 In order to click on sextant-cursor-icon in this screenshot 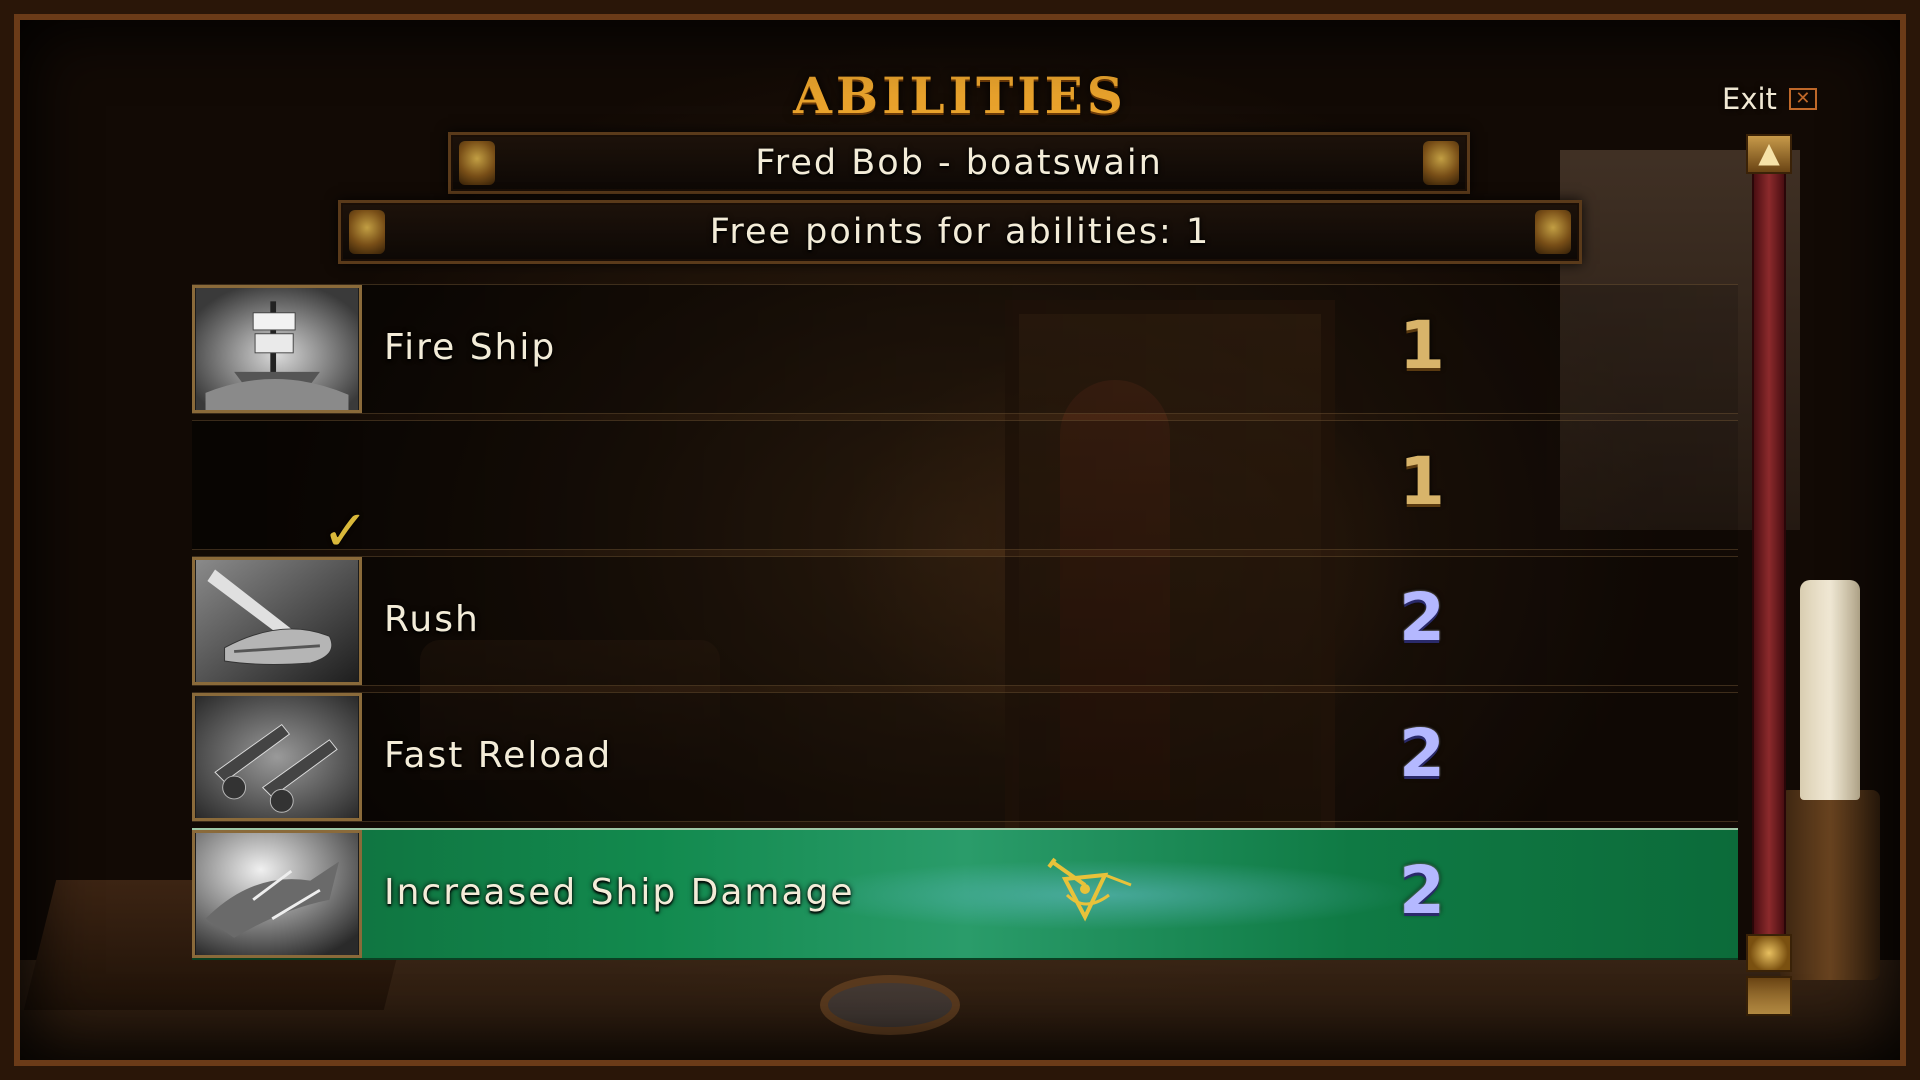, I will do `click(1089, 889)`.